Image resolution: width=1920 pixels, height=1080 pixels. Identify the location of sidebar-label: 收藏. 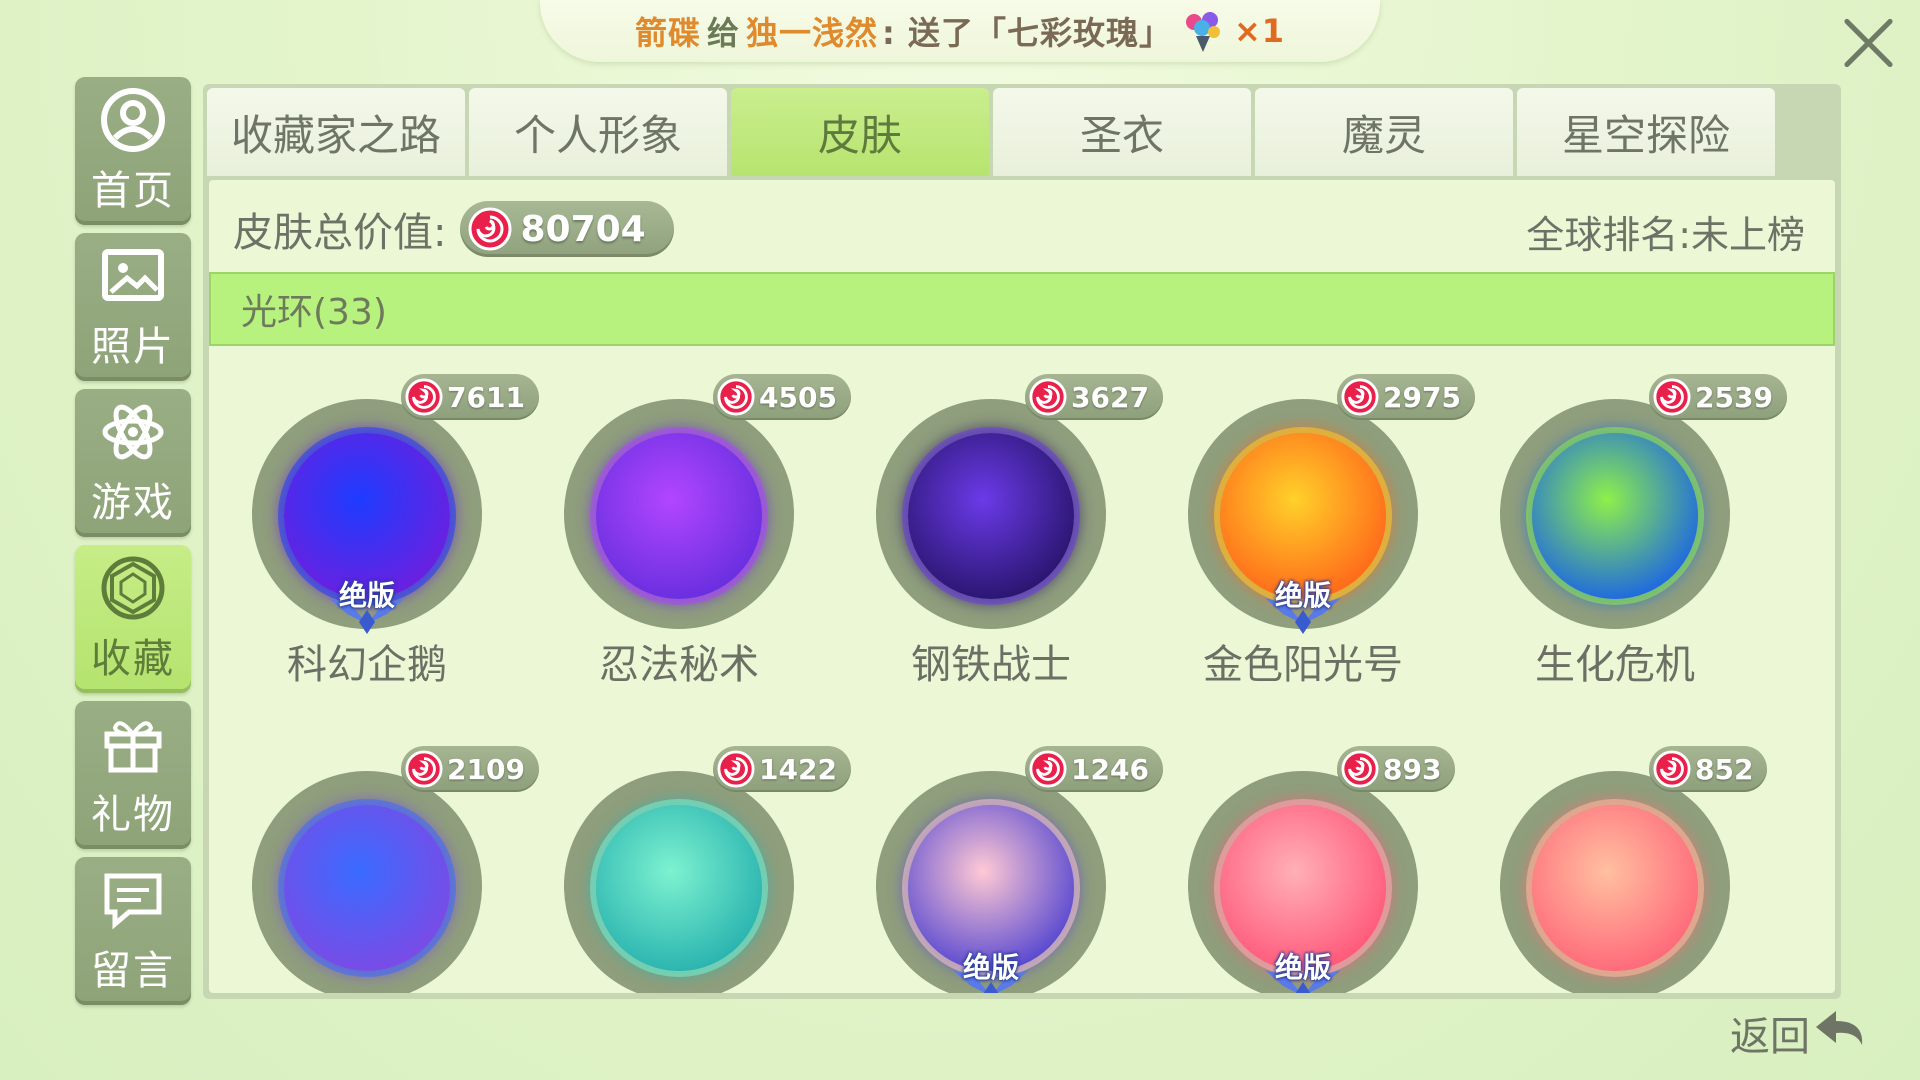
(133, 659).